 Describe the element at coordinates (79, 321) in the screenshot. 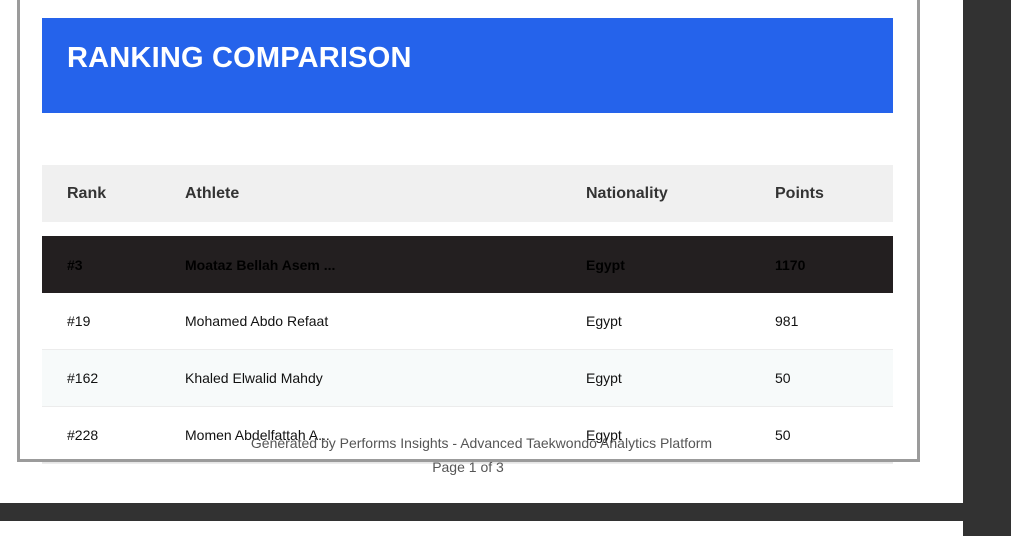

I see `cell-rank: #19` at that location.